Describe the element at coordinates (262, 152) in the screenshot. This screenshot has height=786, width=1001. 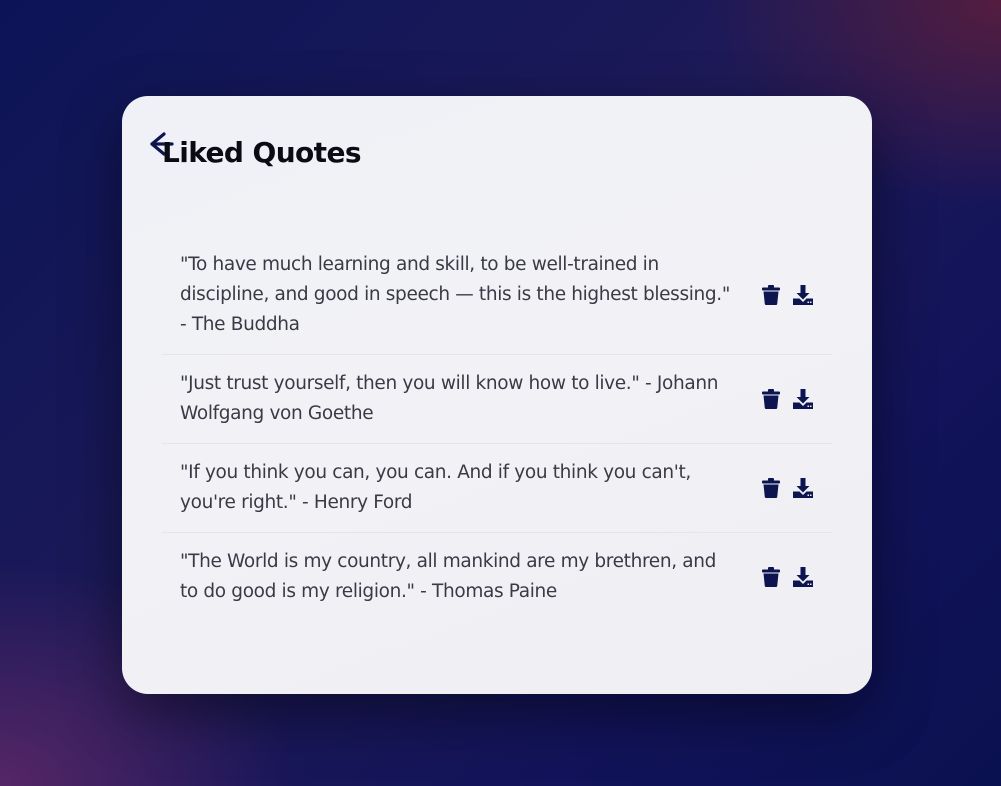
I see `page-title: Liked Quotes` at that location.